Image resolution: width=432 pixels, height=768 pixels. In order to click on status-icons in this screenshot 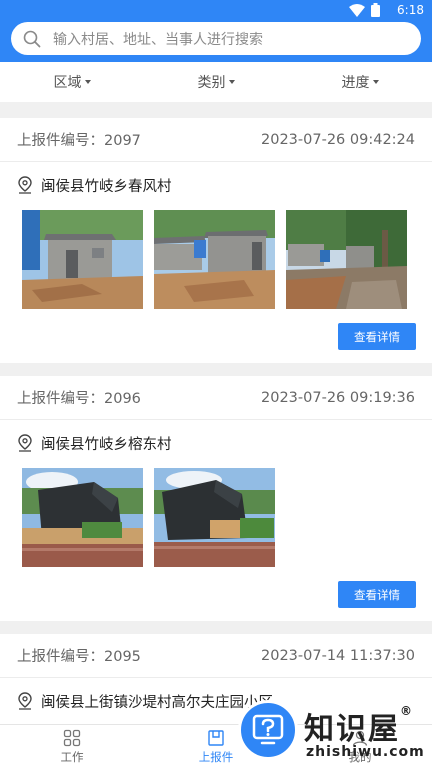, I will do `click(364, 10)`.